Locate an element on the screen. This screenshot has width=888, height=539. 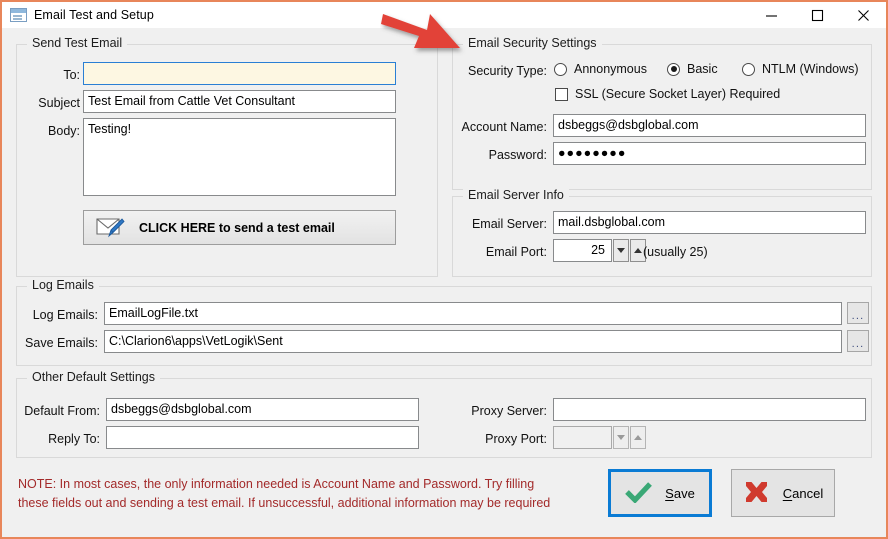
cancel-button-label: Cancel is located at coordinates (803, 493).